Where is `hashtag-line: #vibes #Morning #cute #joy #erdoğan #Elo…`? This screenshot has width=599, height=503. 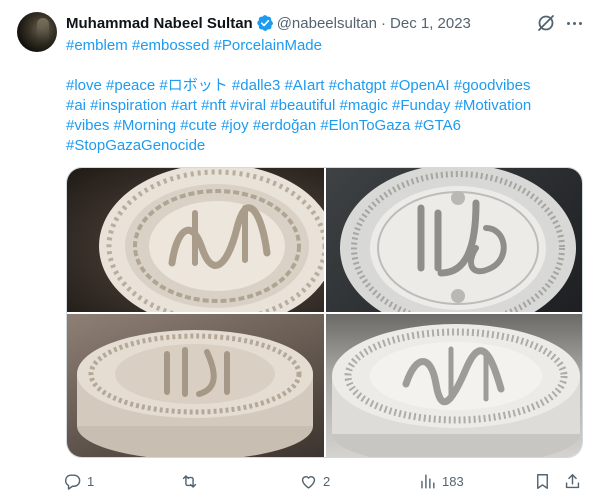 hashtag-line: #vibes #Morning #cute #joy #erdoğan #Elo… is located at coordinates (326, 126).